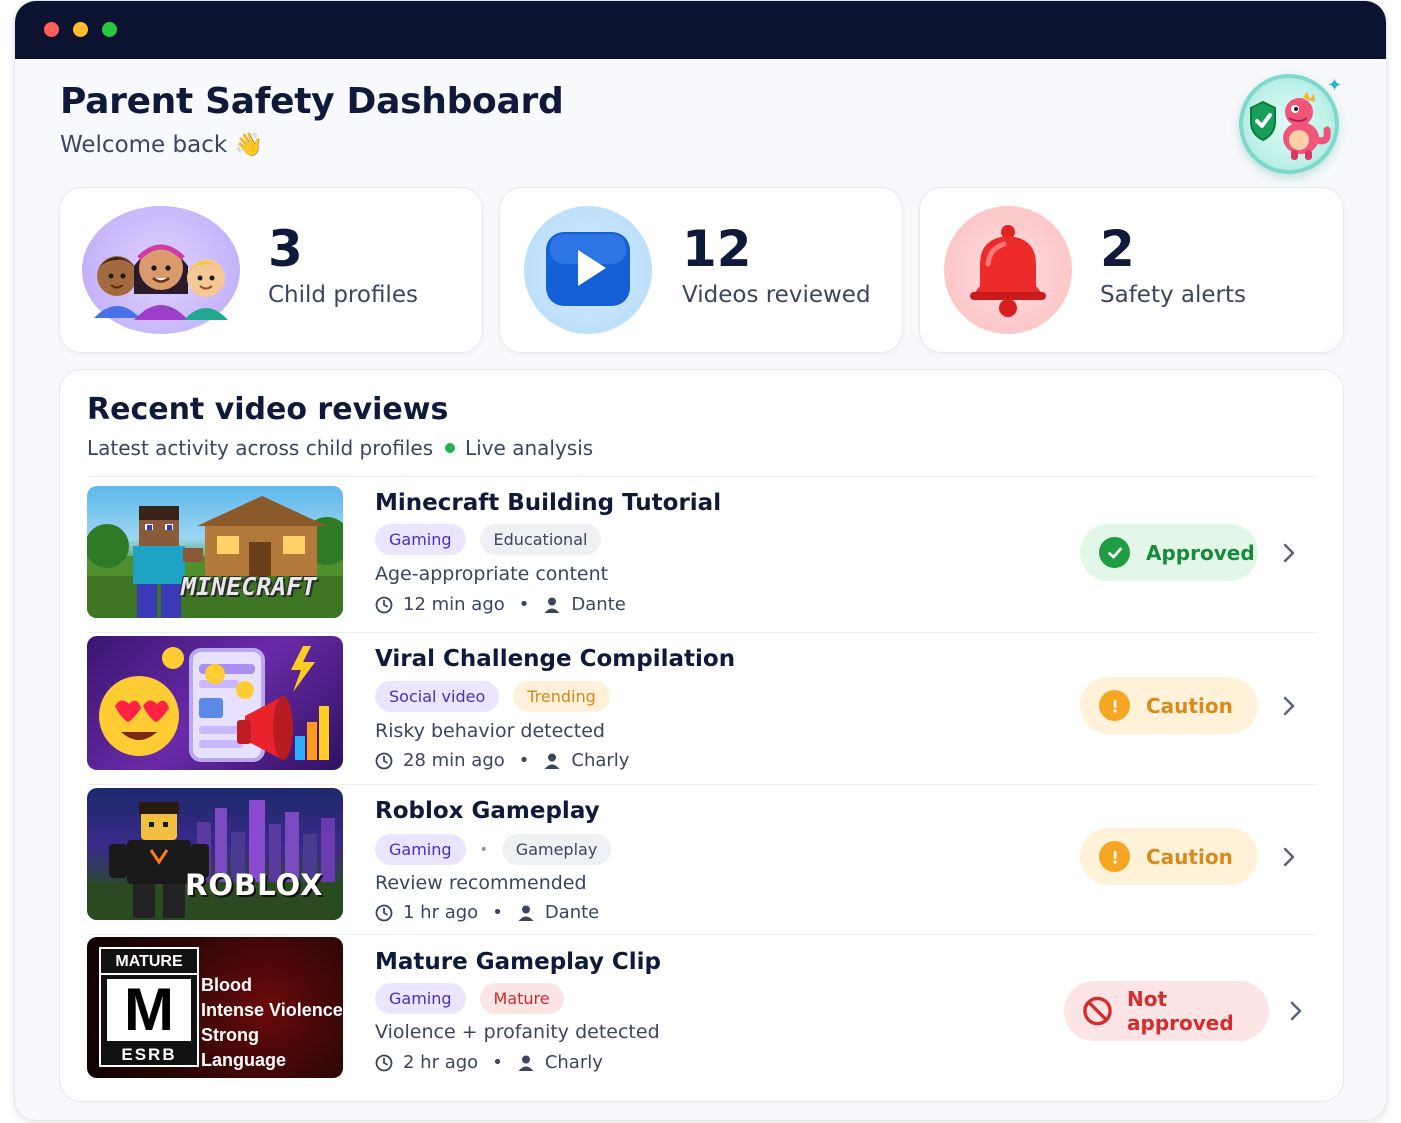 Image resolution: width=1401 pixels, height=1123 pixels. I want to click on maximize-window-button, so click(109, 29).